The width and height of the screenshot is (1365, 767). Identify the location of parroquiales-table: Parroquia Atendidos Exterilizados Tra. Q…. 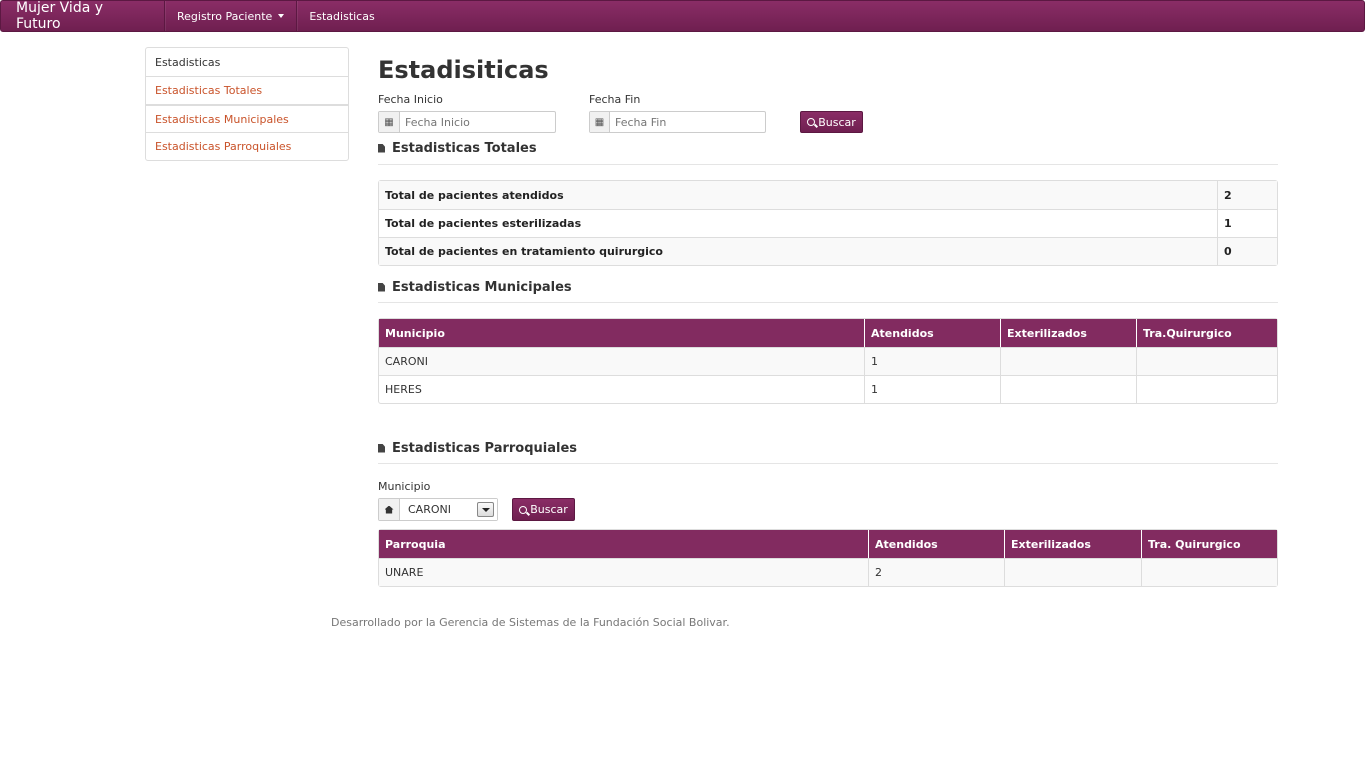
(828, 558).